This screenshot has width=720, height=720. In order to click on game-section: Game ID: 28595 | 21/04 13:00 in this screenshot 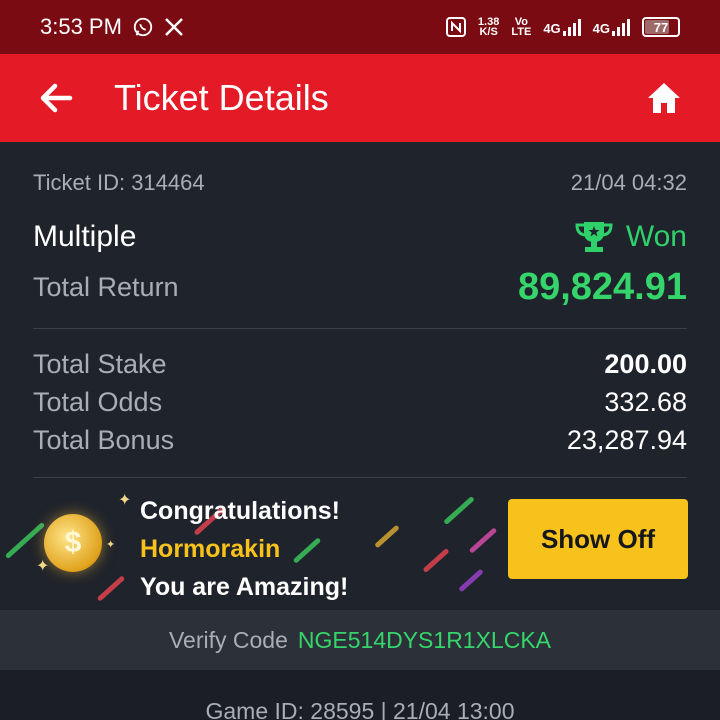, I will do `click(360, 695)`.